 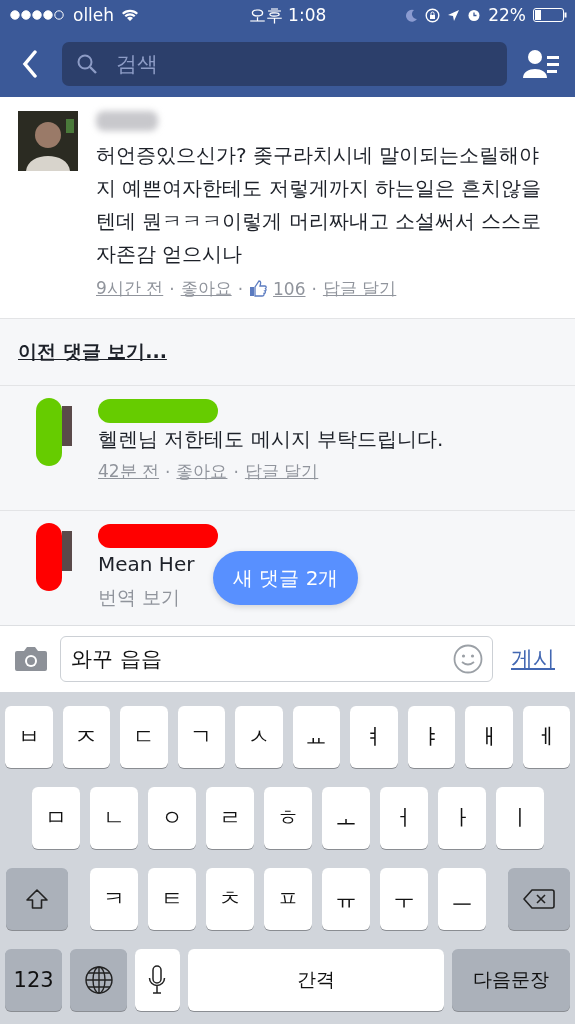 I want to click on shift-key, so click(x=36, y=899).